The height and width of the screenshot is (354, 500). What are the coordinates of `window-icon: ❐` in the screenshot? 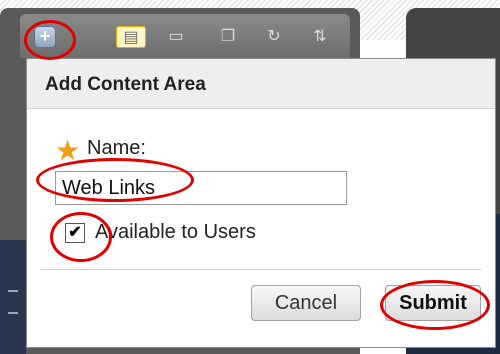 It's located at (228, 37).